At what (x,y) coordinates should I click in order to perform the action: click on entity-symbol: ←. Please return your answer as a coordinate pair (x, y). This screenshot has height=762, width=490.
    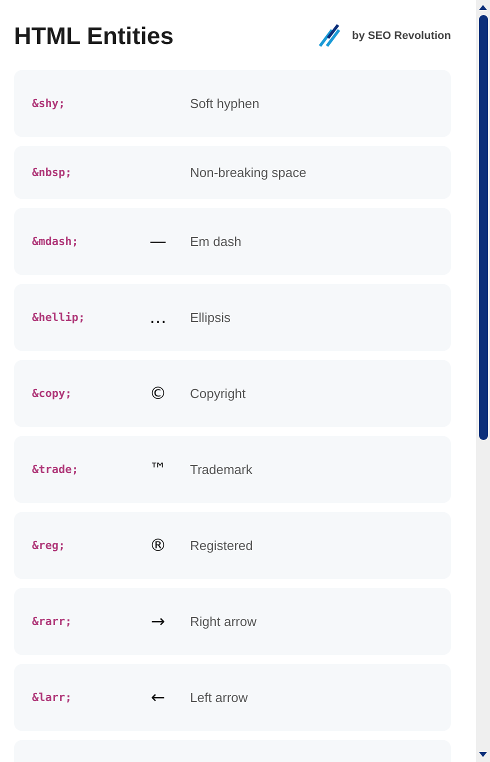
    Looking at the image, I should click on (158, 698).